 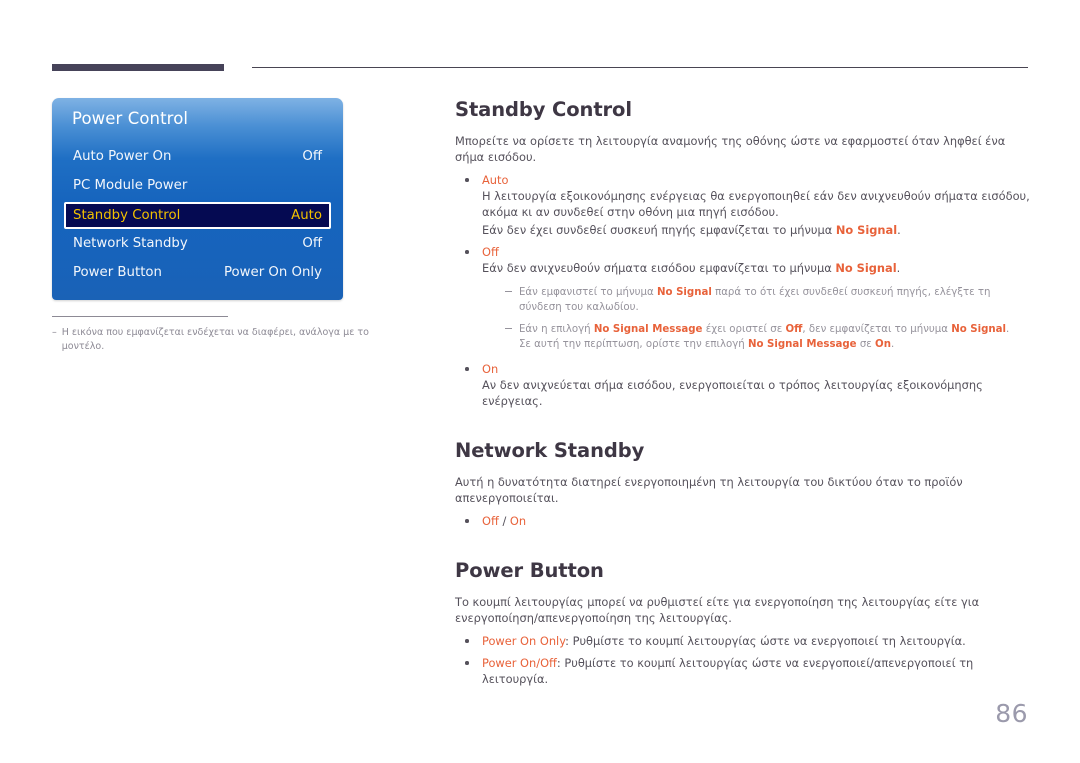 I want to click on network-standby-option-list: Off / On, so click(x=742, y=521).